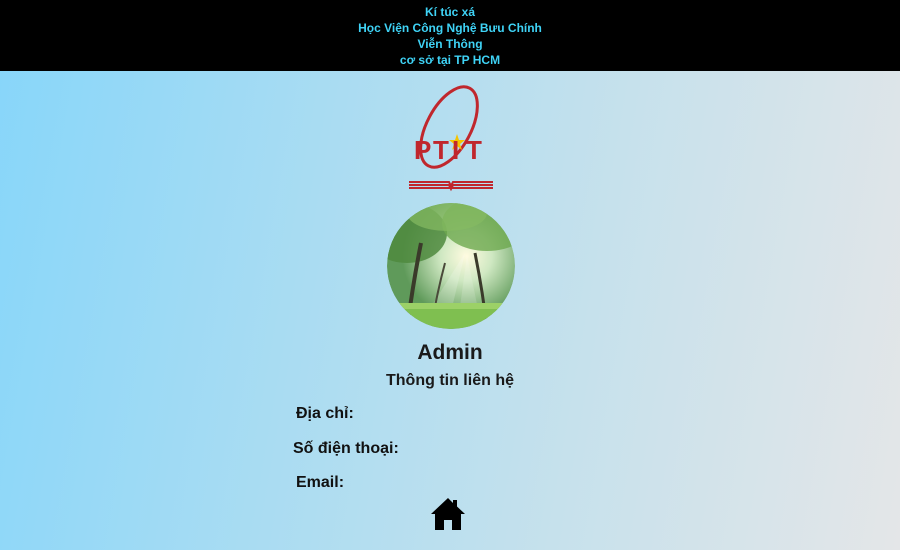 The image size is (900, 550). I want to click on logo-letter-t2: T, so click(474, 150).